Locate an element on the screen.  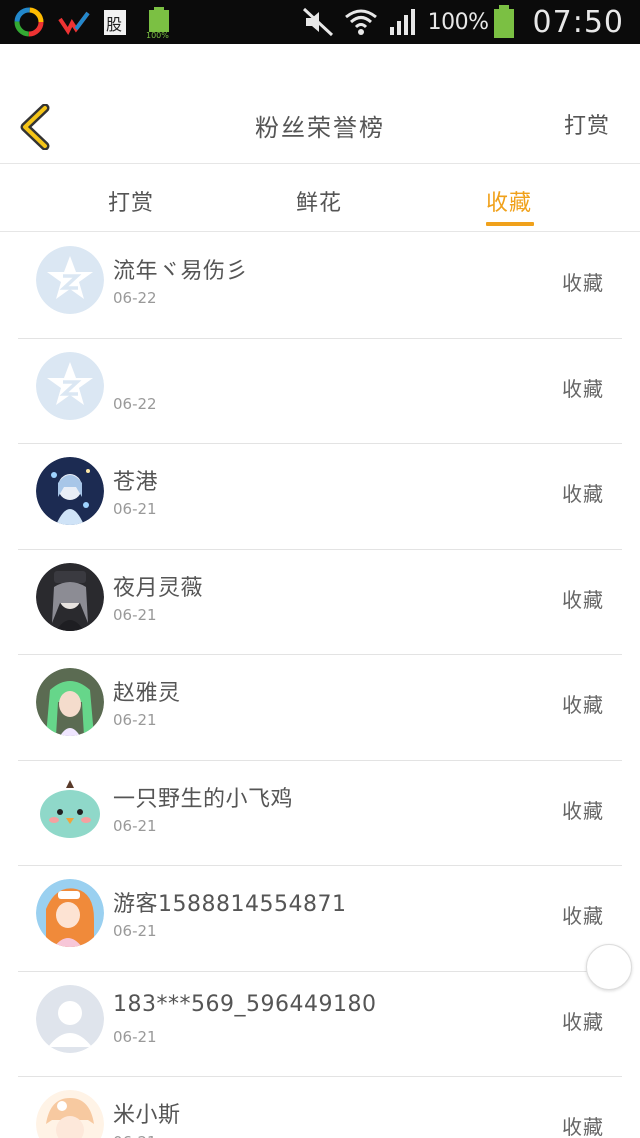
wifi-icon is located at coordinates (360, 22).